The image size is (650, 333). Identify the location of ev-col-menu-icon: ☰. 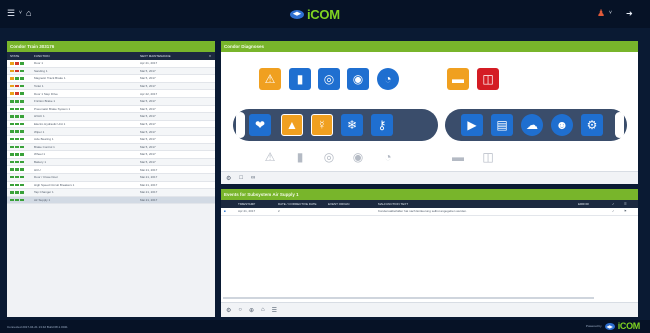
(628, 204).